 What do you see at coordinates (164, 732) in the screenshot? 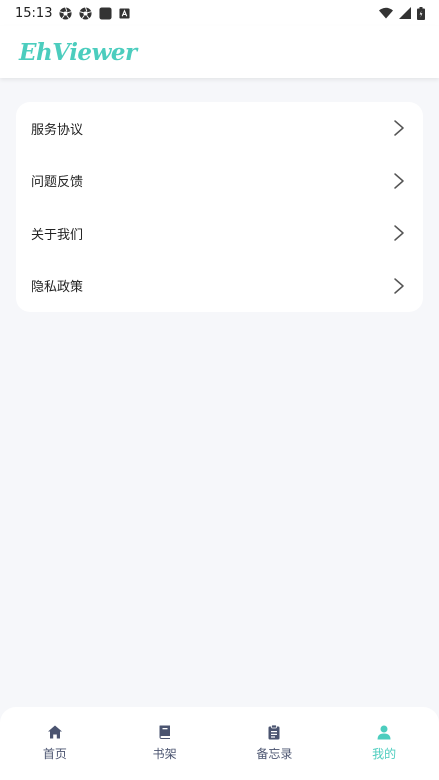
I see `book-icon` at bounding box center [164, 732].